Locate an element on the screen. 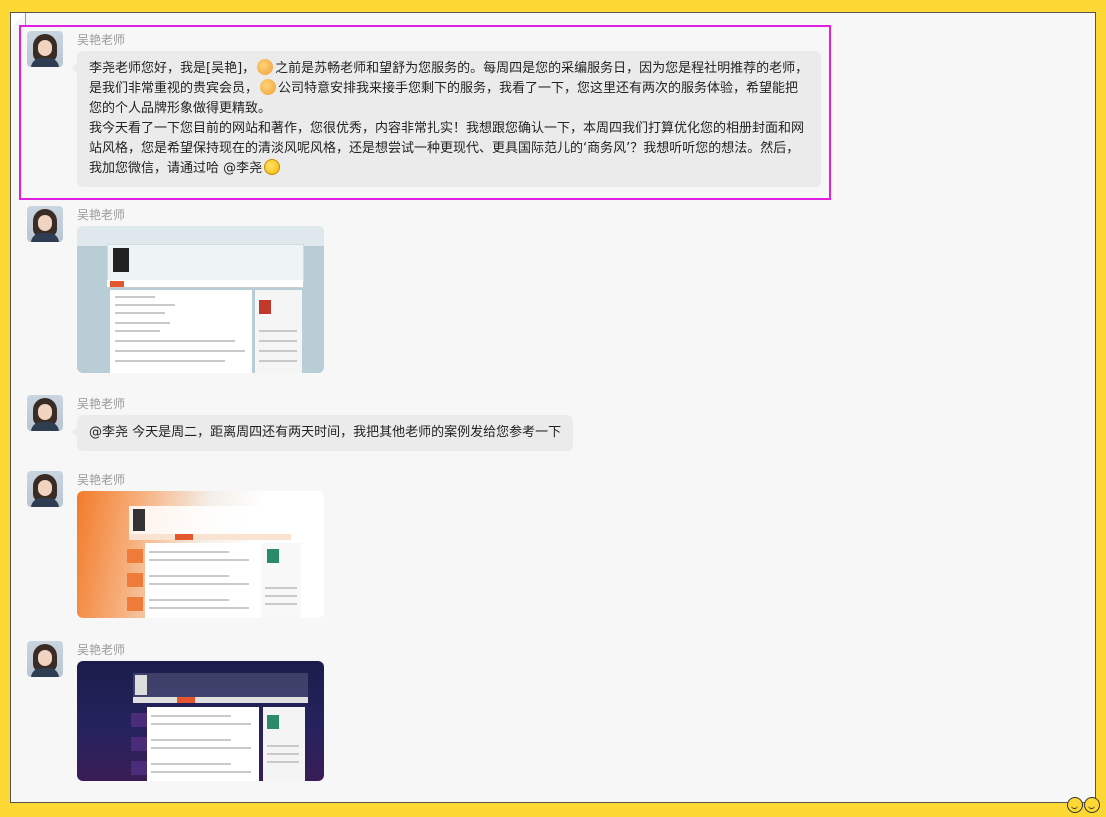 This screenshot has height=817, width=1106. emoji-panel-icon is located at coordinates (1083, 805).